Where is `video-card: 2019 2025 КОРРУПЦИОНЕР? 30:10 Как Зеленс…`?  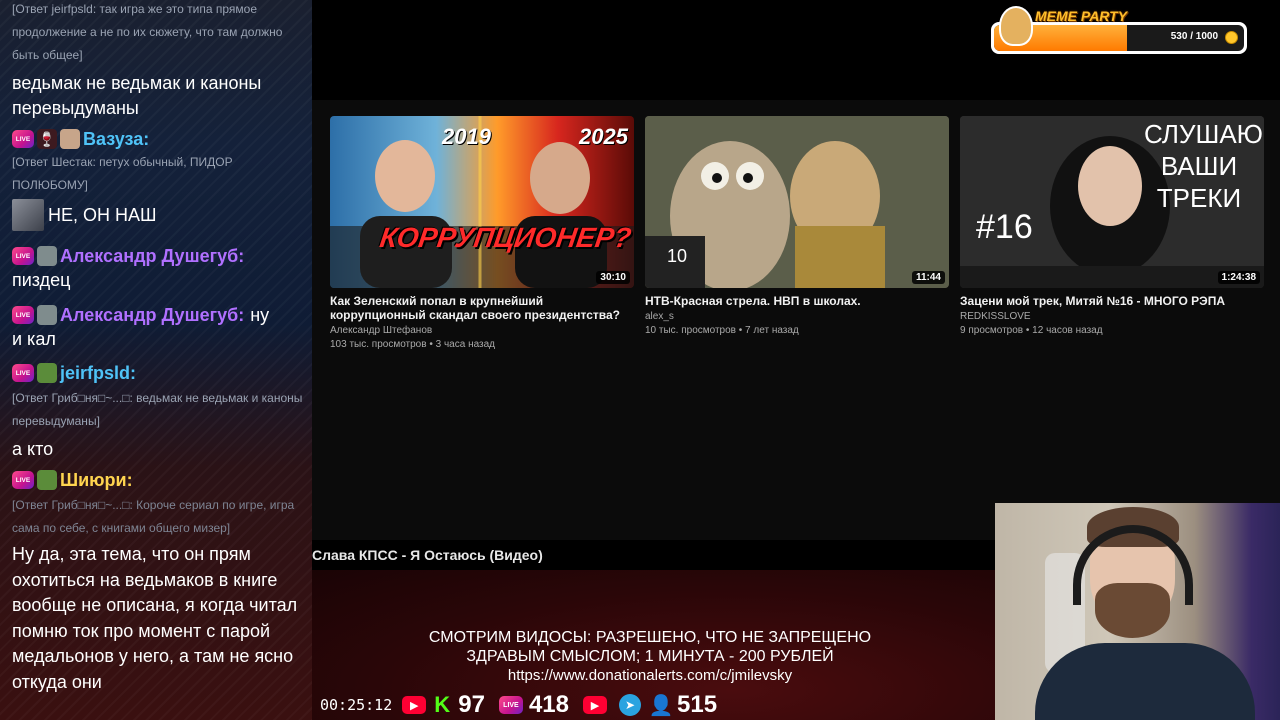
video-card: 2019 2025 КОРРУПЦИОНЕР? 30:10 Как Зеленс… is located at coordinates (482, 234).